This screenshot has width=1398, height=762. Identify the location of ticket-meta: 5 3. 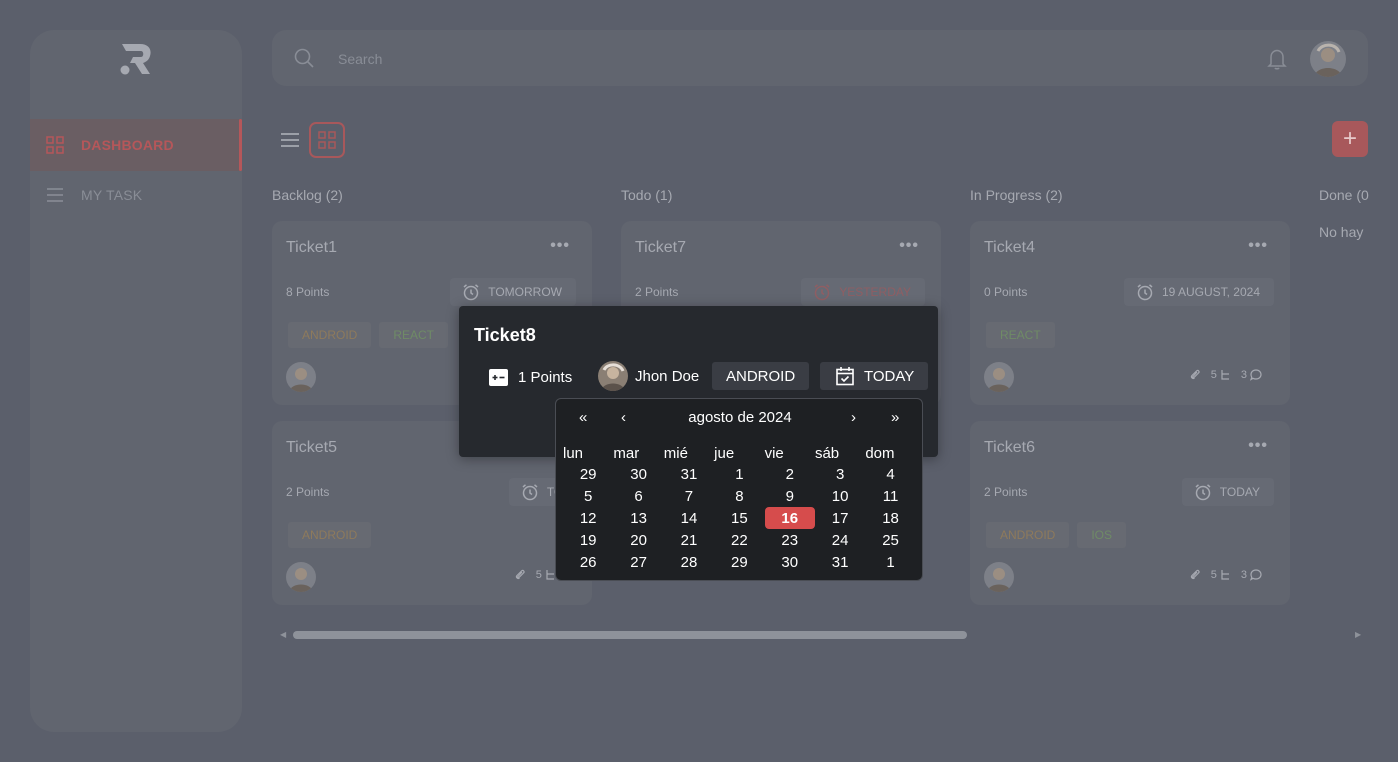
(1225, 575).